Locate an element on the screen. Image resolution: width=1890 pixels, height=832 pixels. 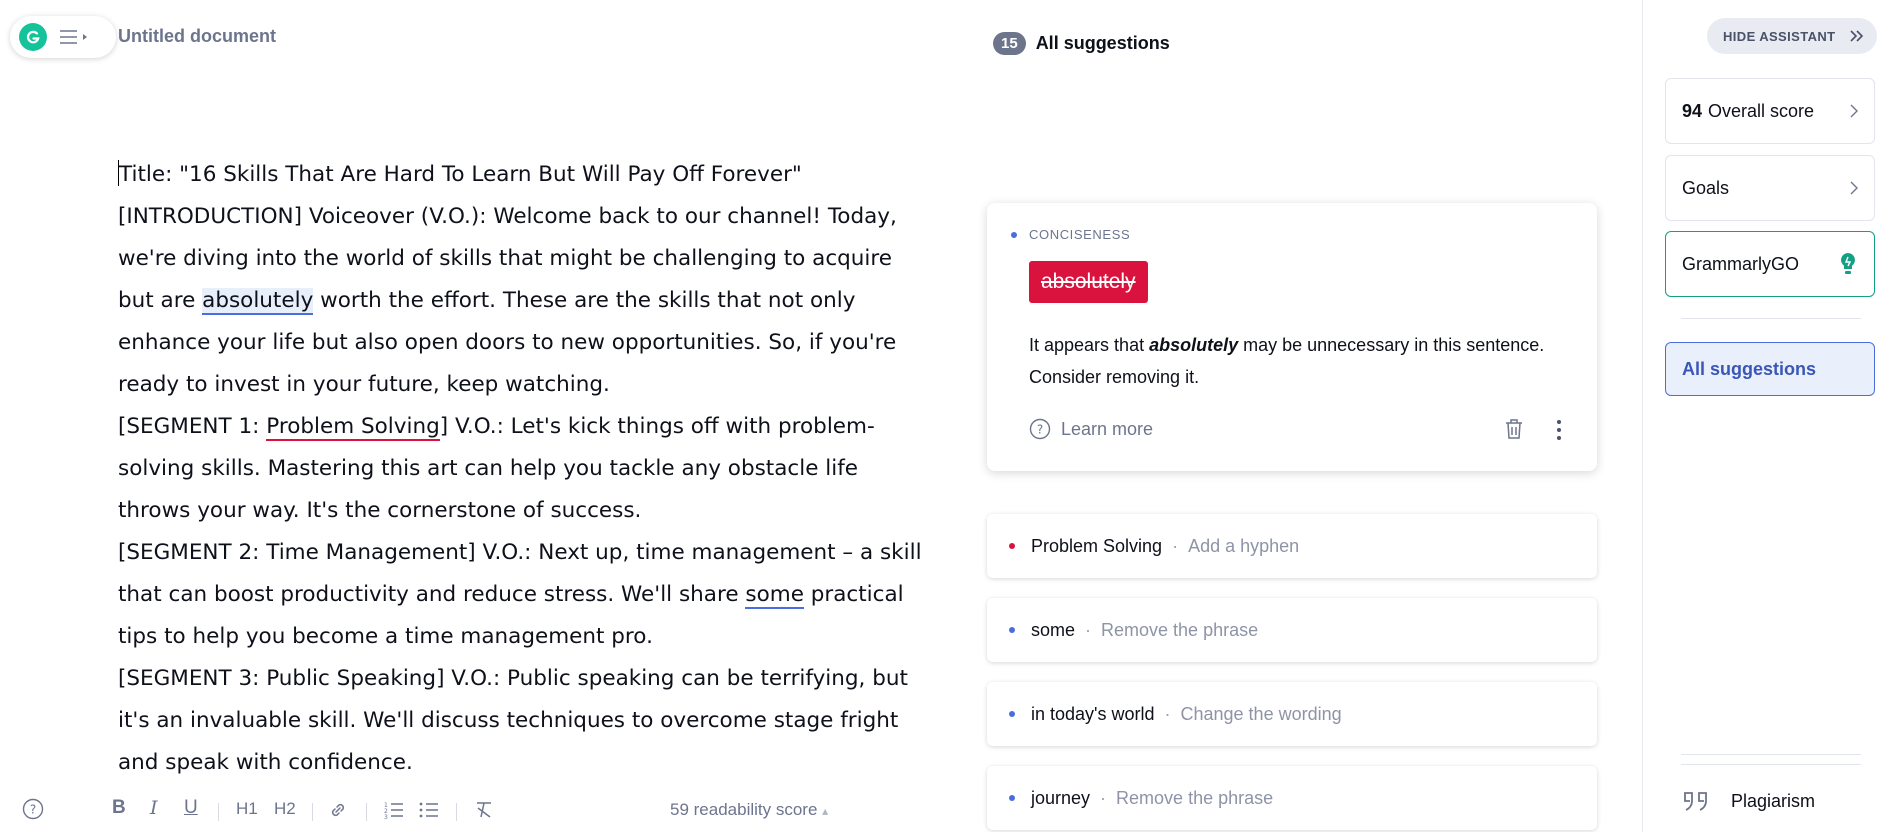
overall-score-item: 94 Overall score is located at coordinates (1770, 111).